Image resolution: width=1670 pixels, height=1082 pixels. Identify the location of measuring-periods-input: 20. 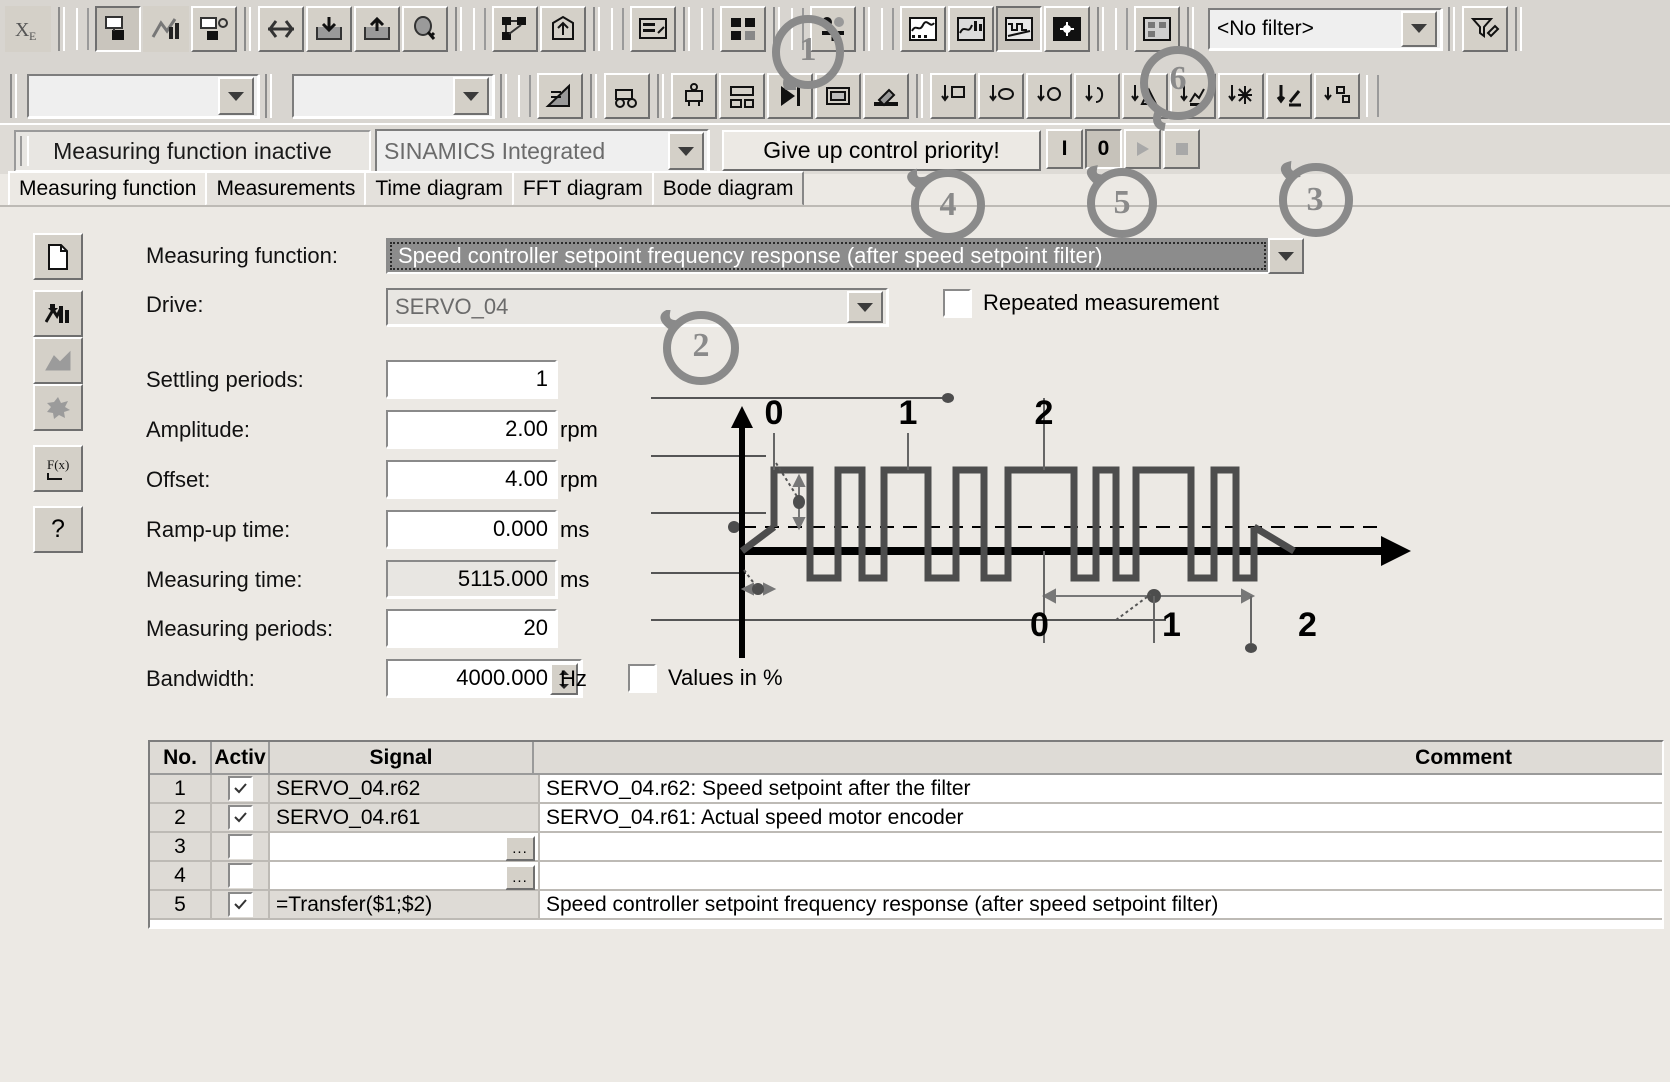
(471, 628).